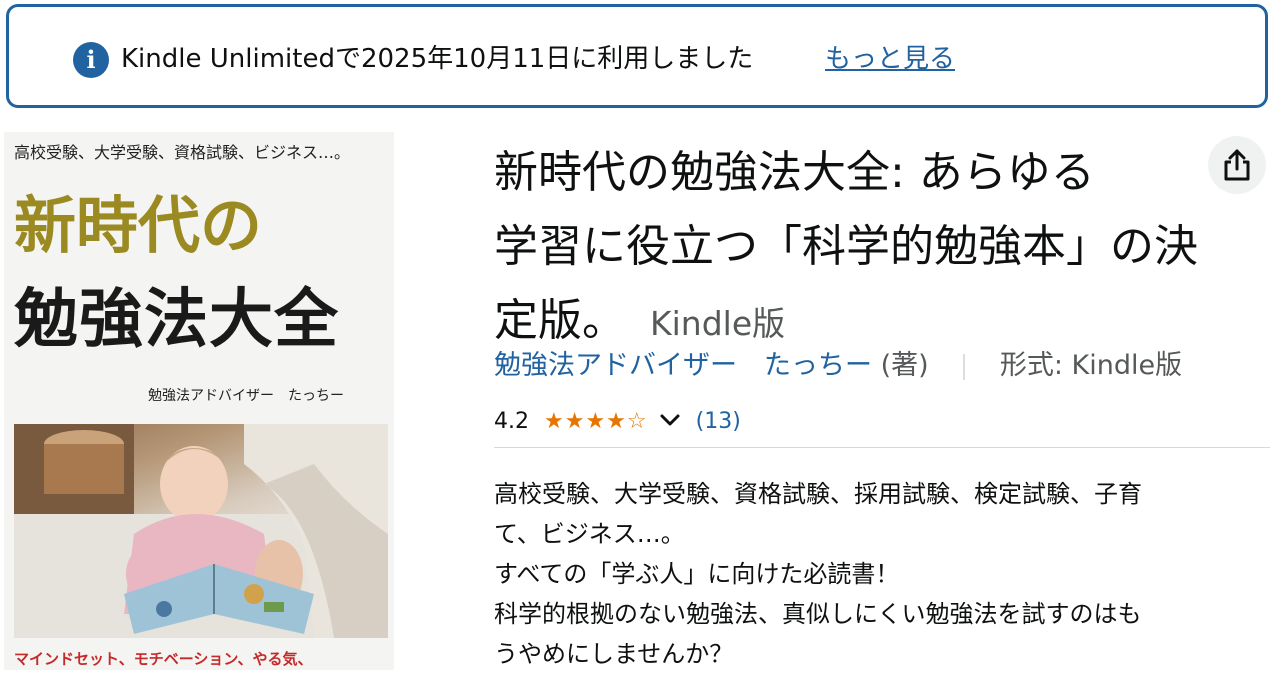 This screenshot has height=674, width=1280. I want to click on product-title-line: 新時代の勉強法大全: あらゆる, so click(794, 172).